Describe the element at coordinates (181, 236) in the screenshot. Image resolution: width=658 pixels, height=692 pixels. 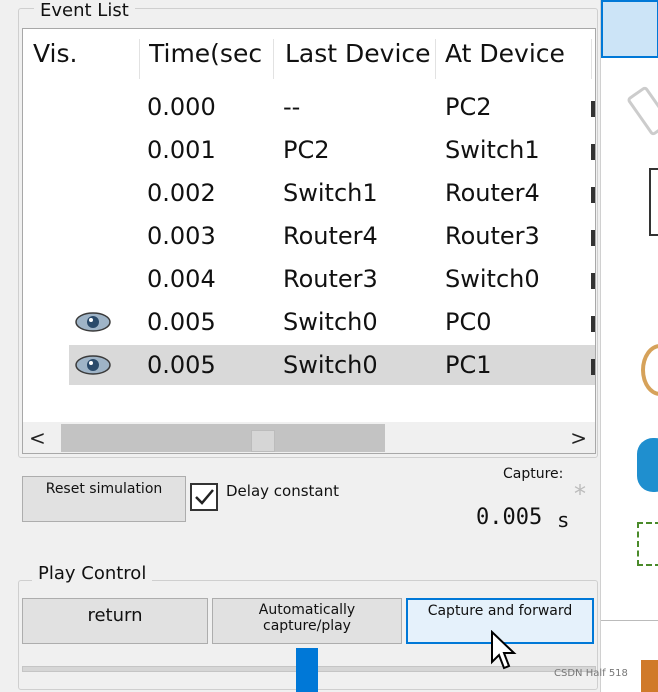
I see `time-cell: 0.003` at that location.